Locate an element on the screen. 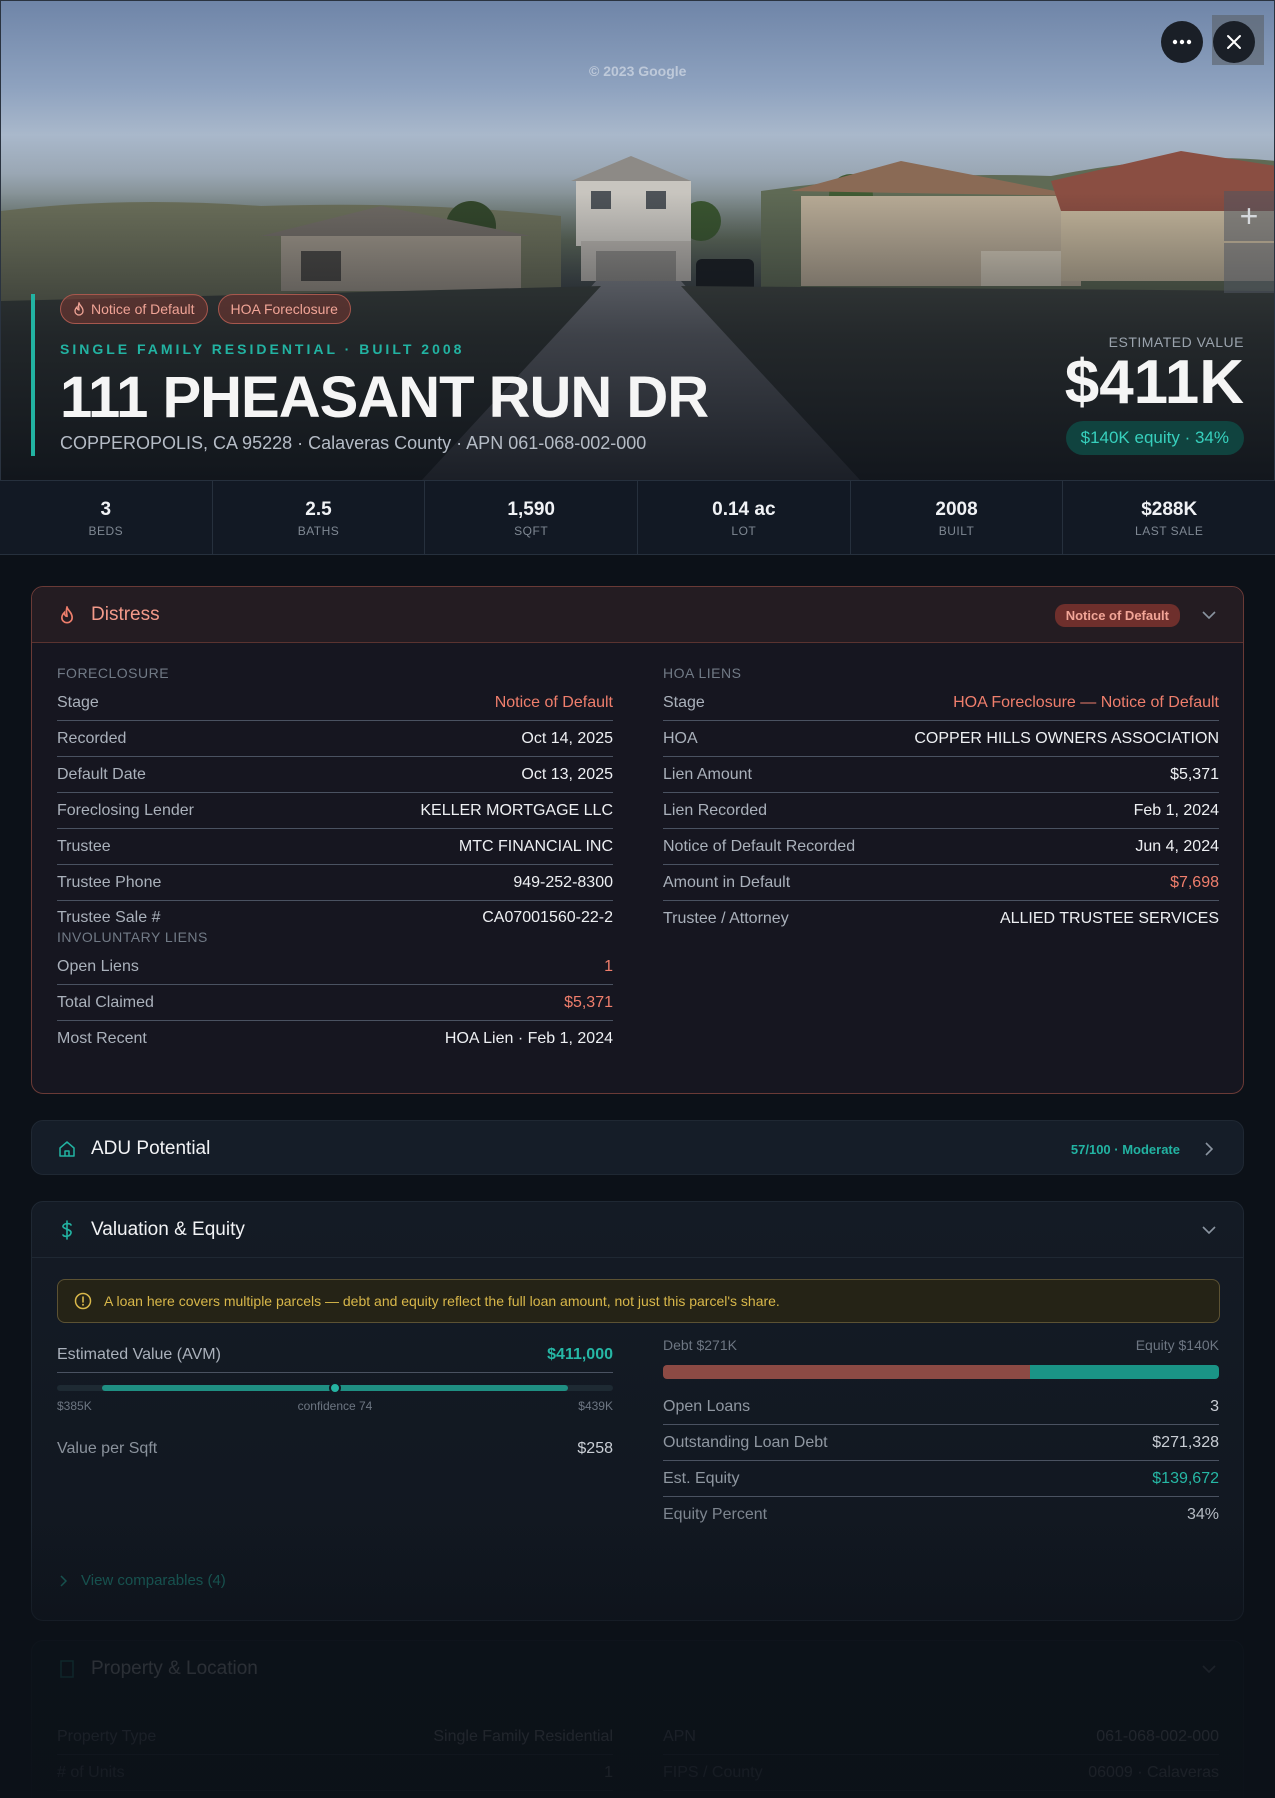 The image size is (1275, 1798). equity-pill: $140K equity · 34% is located at coordinates (1154, 438).